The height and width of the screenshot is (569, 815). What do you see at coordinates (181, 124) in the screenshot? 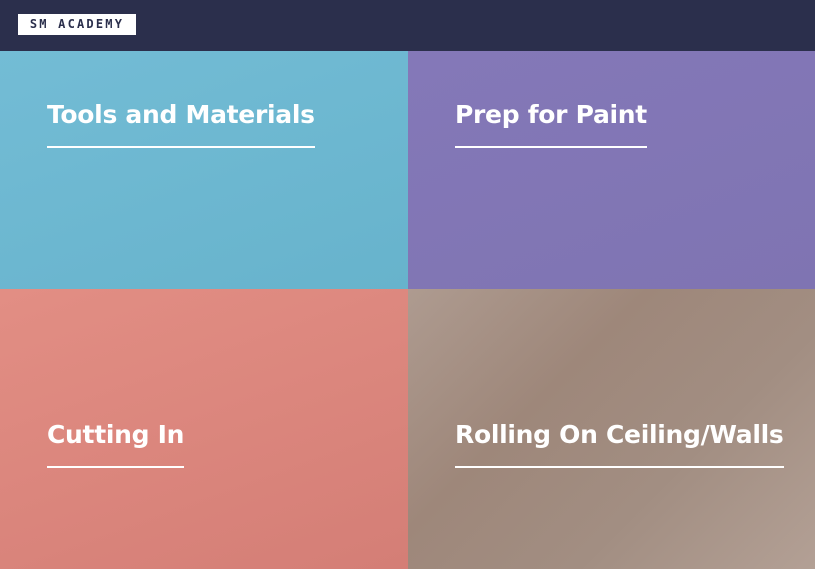
I see `tile-title: Tools and Materials` at bounding box center [181, 124].